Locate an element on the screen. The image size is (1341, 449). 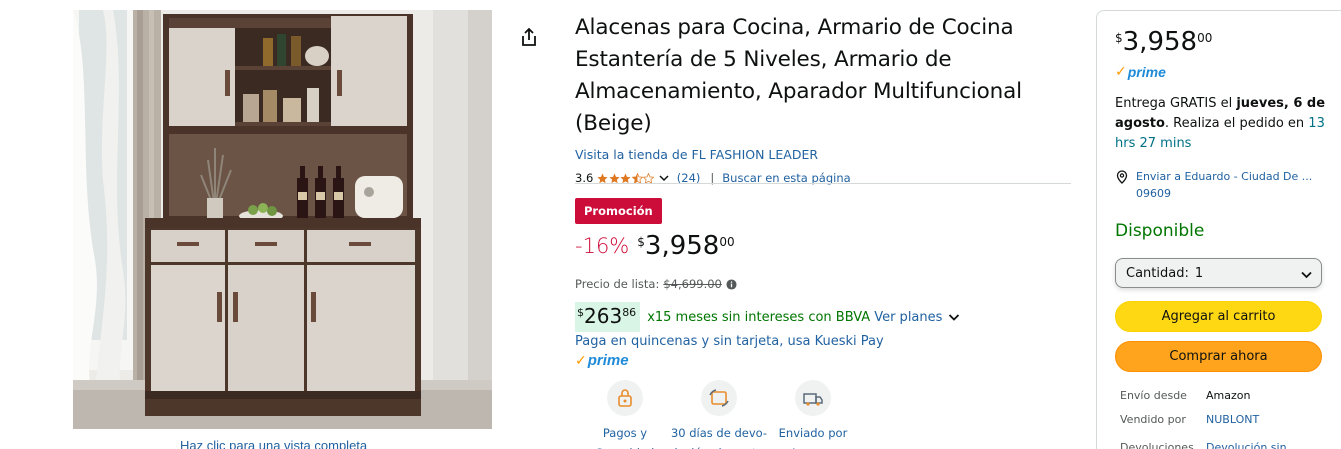
returns-30-days-icon is located at coordinates (719, 398).